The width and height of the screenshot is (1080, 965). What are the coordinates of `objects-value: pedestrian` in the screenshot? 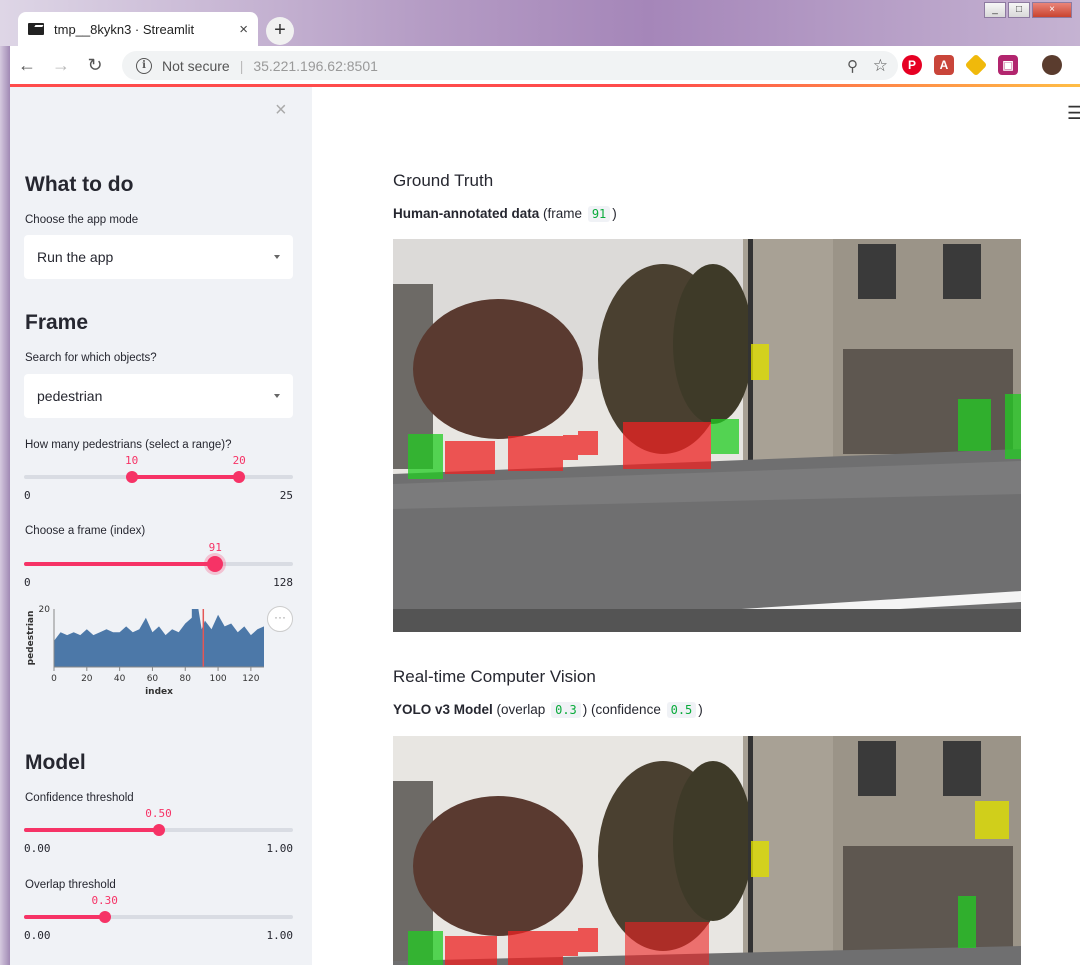 It's located at (70, 396).